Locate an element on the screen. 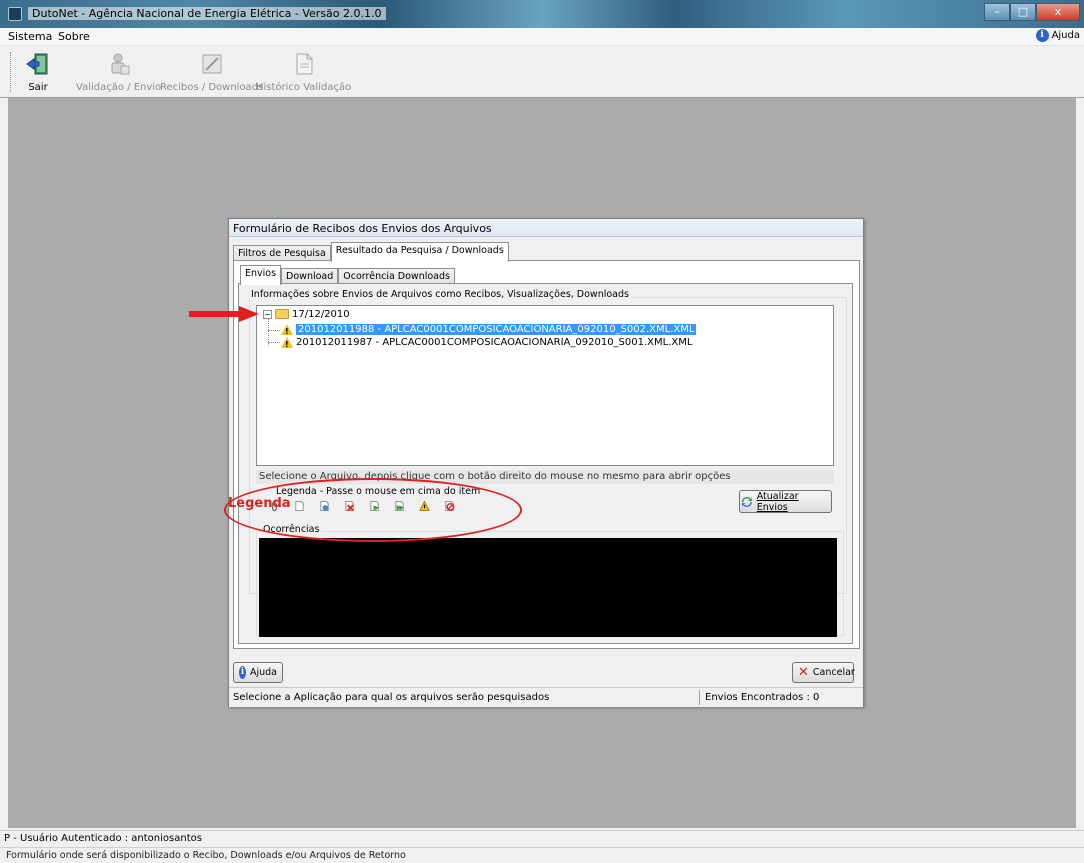 The image size is (1084, 863). menu-sobre: Sobre is located at coordinates (74, 36).